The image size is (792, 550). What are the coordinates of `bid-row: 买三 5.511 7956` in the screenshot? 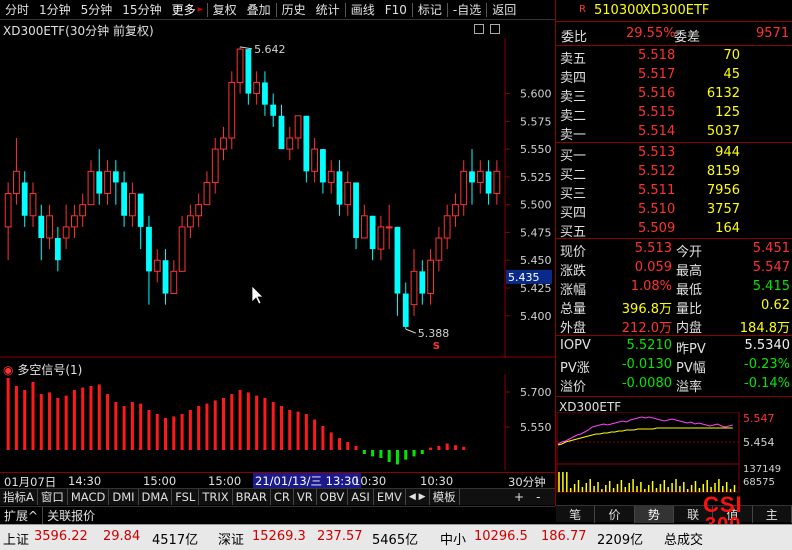 It's located at (674, 192).